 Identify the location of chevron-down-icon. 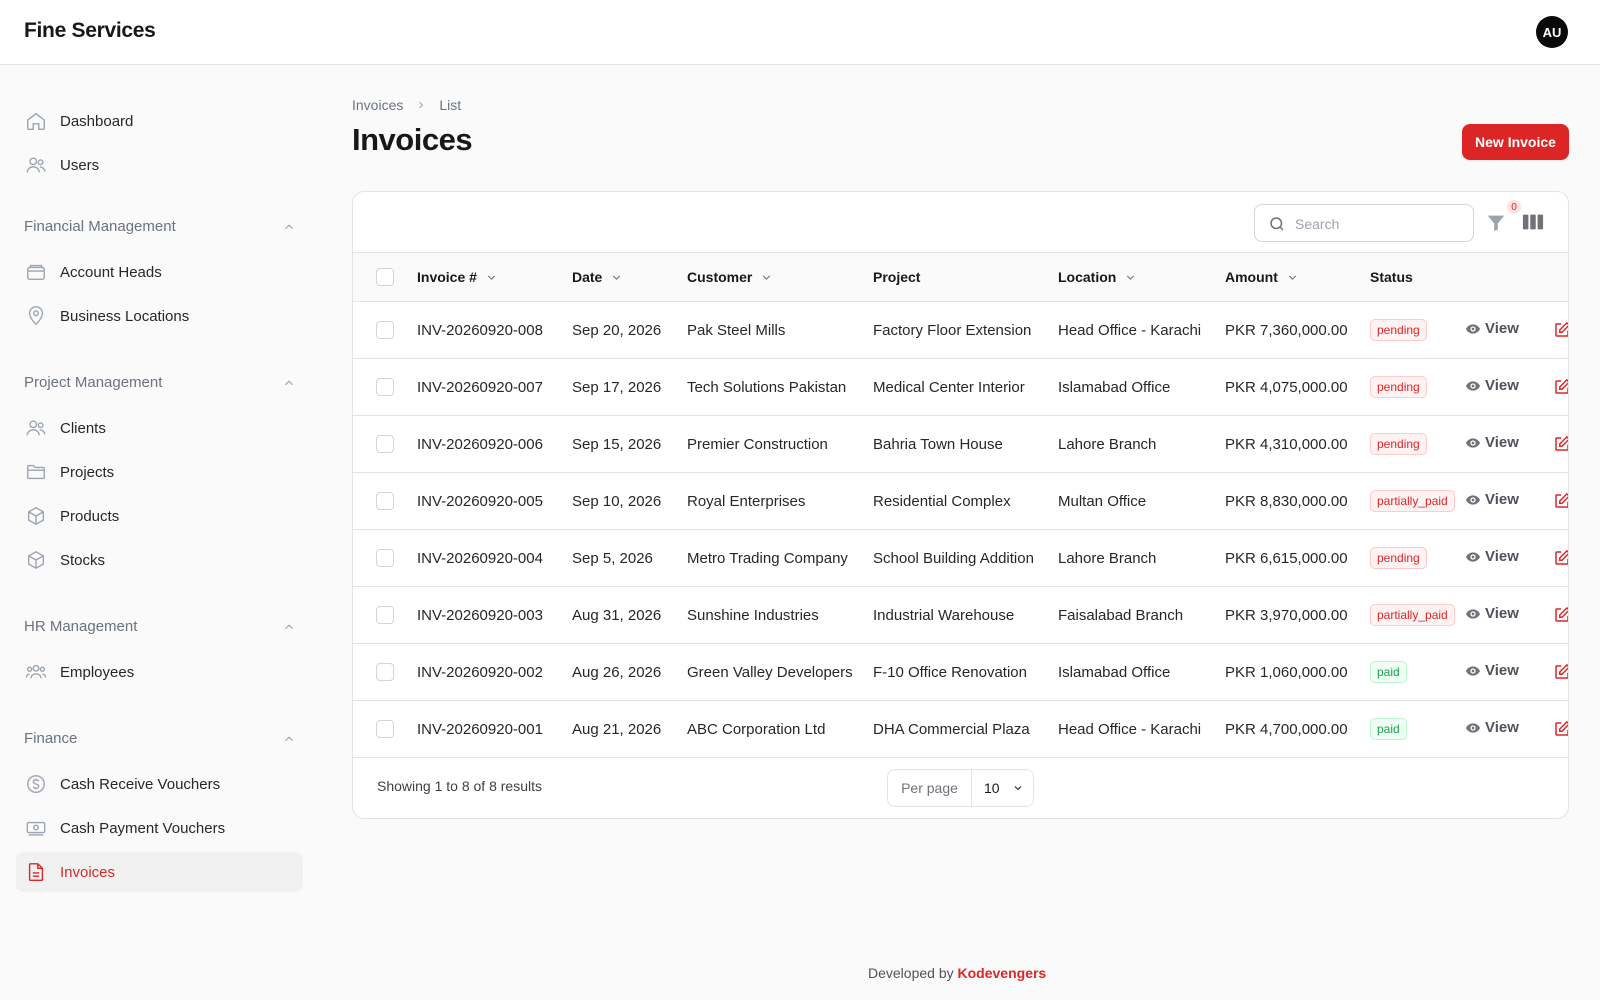
(1131, 277).